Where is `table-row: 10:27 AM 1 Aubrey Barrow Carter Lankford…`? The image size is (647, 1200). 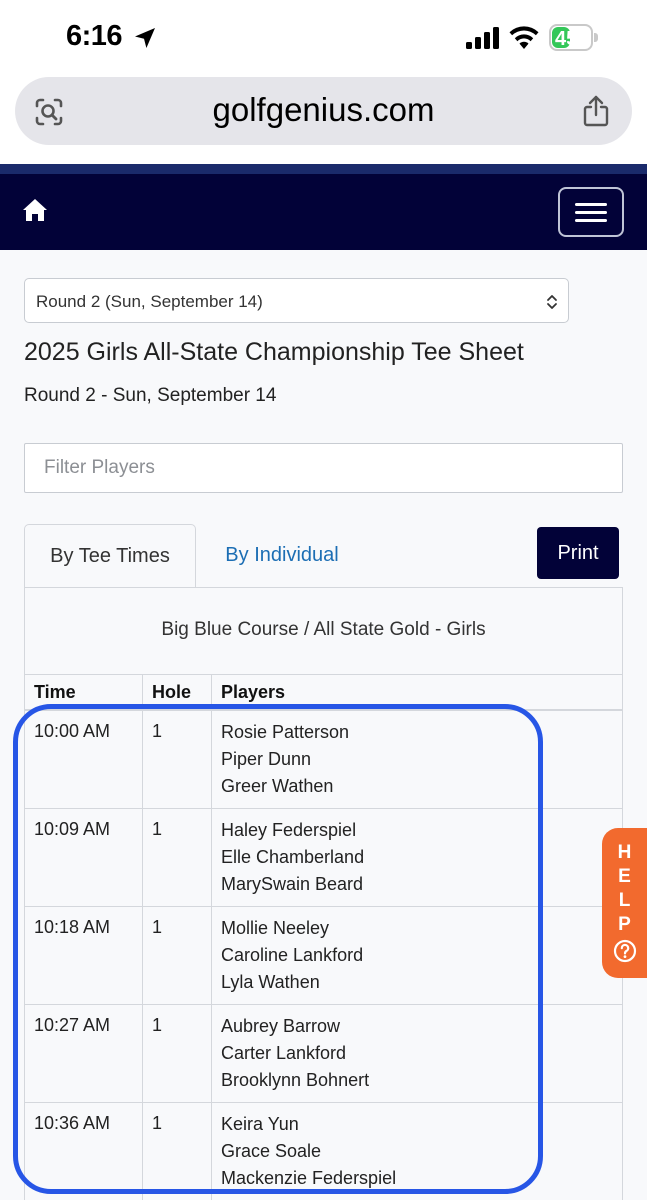
table-row: 10:27 AM 1 Aubrey Barrow Carter Lankford… is located at coordinates (323, 1054).